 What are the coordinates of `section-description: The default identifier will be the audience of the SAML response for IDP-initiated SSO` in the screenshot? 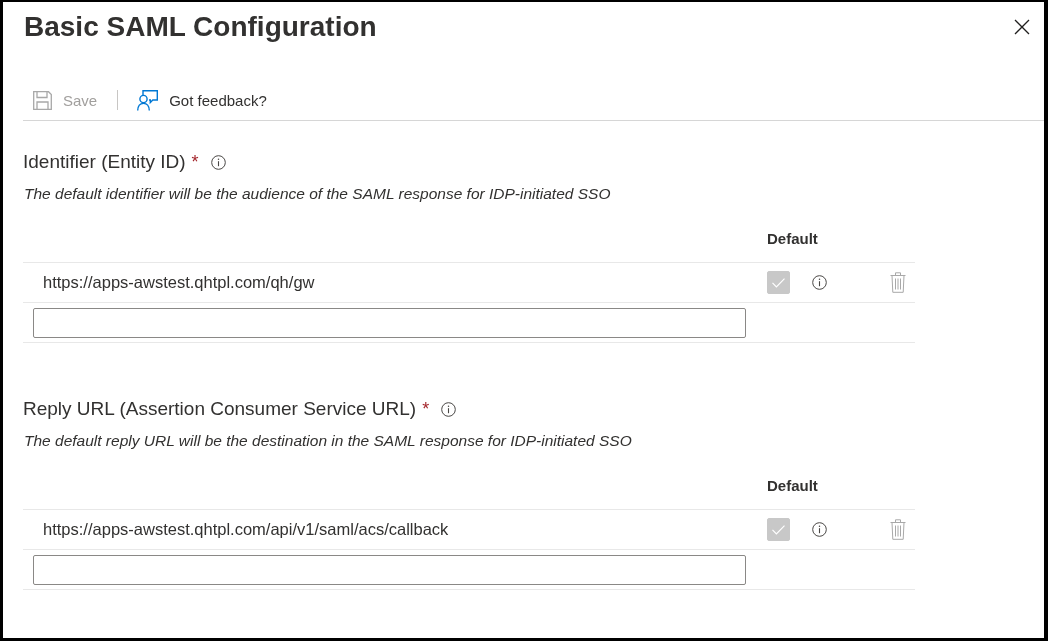 It's located at (318, 194).